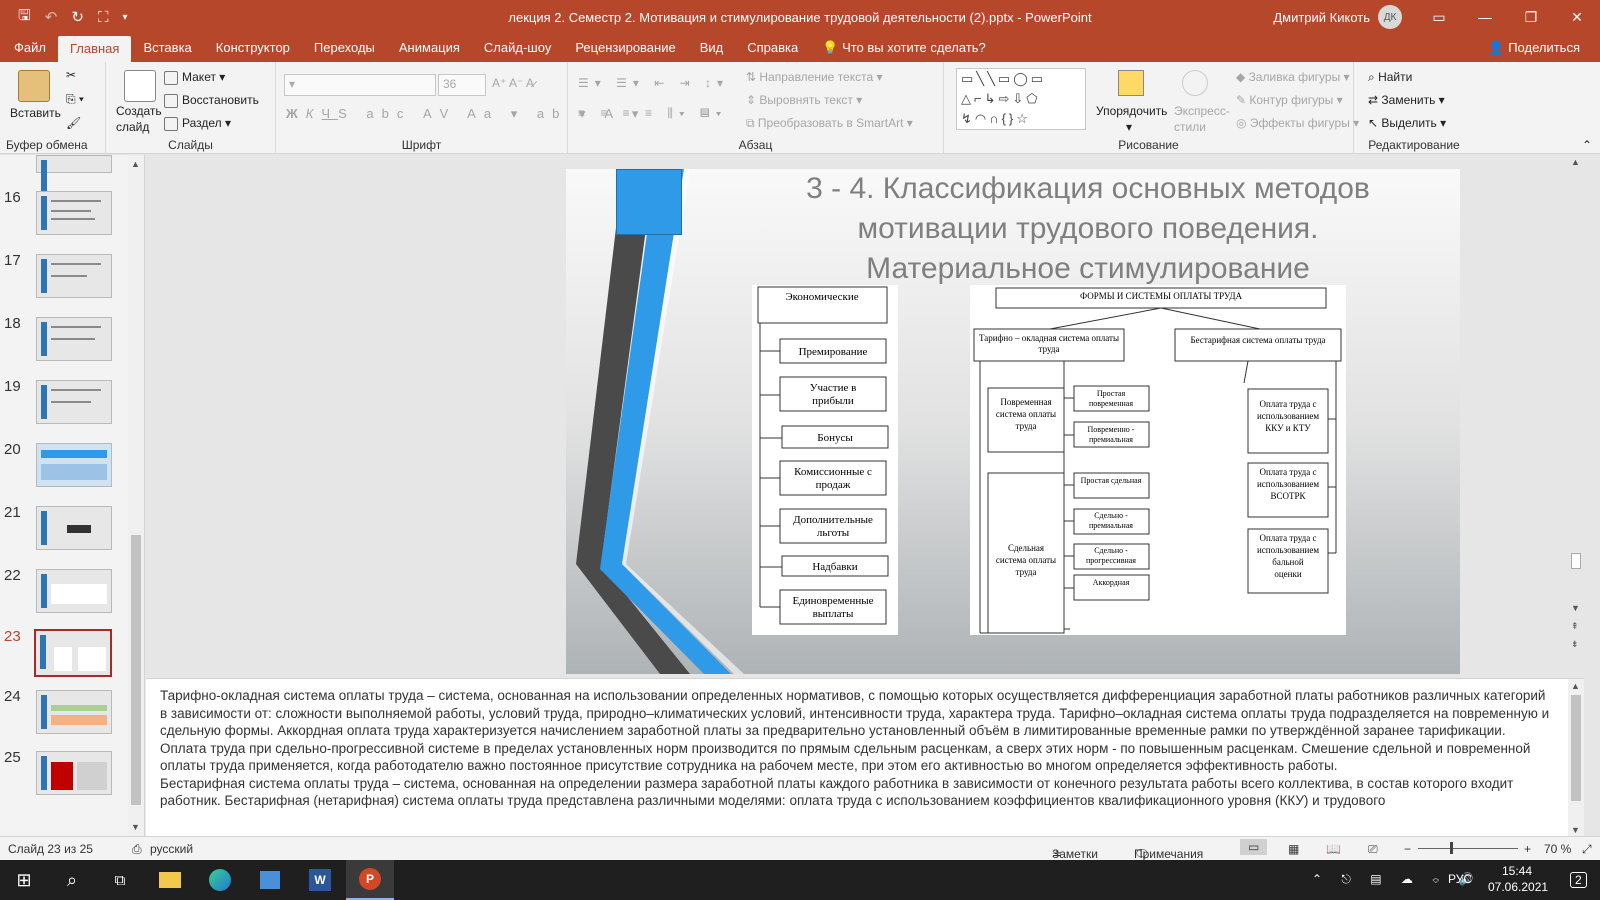 The height and width of the screenshot is (900, 1600). Describe the element at coordinates (139, 111) in the screenshot. I see `new-slide-button: Создать` at that location.